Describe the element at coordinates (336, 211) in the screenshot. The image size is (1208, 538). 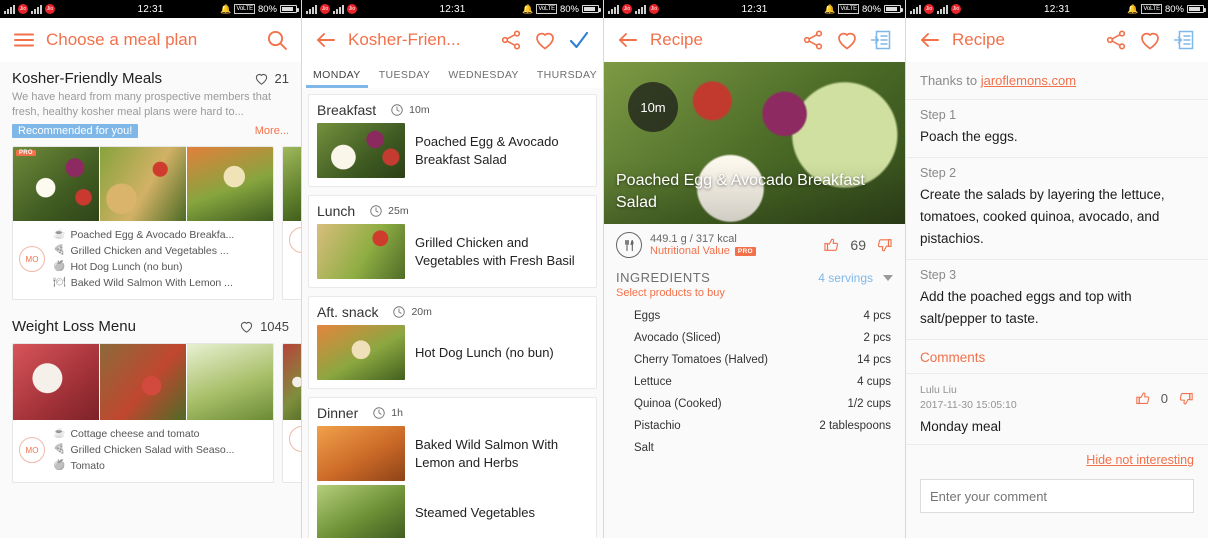
I see `meal-type-label: Lunch` at that location.